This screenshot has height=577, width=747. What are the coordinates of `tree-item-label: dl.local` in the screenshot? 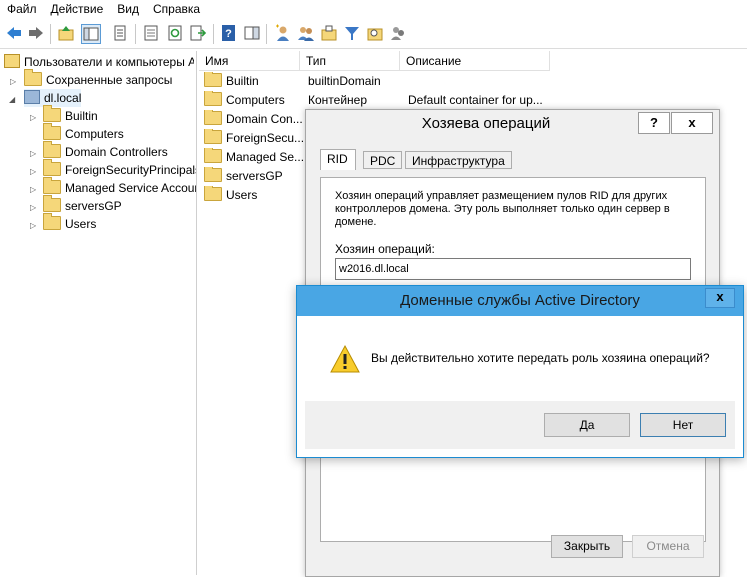 It's located at (63, 98).